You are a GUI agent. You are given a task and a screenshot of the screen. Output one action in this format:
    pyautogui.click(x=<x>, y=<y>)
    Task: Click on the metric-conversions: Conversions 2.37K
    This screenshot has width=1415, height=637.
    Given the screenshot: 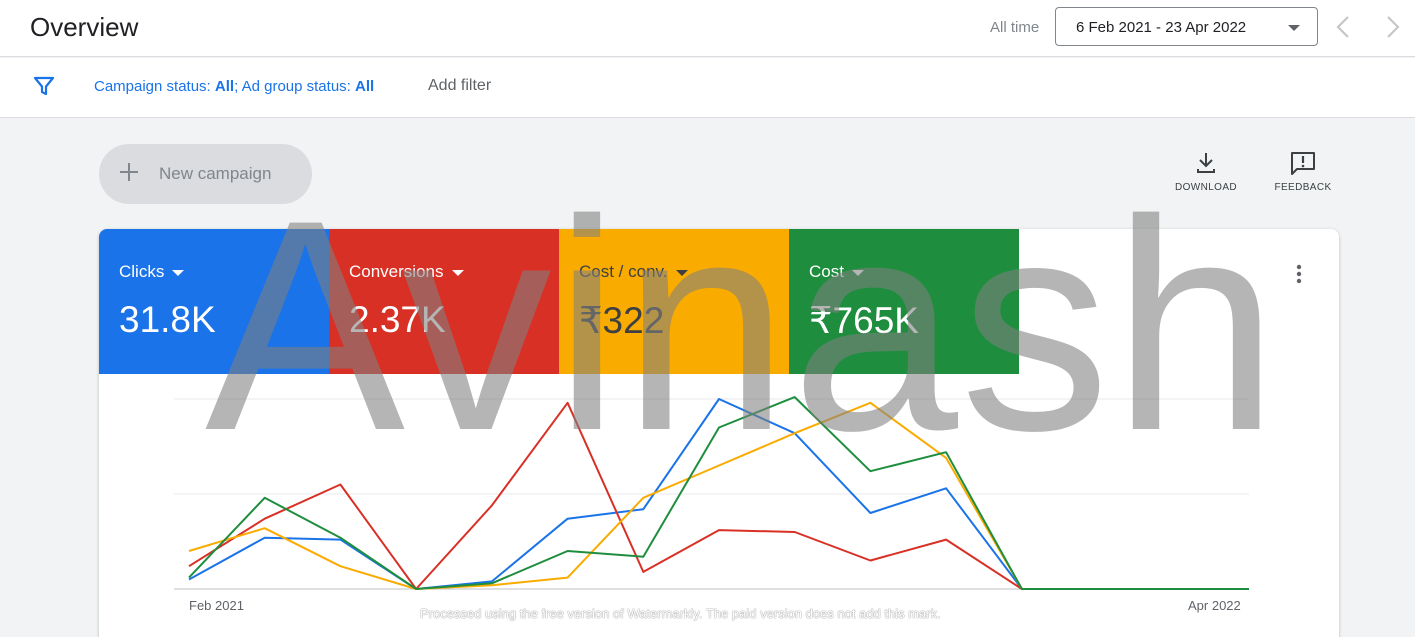 What is the action you would take?
    pyautogui.click(x=444, y=301)
    